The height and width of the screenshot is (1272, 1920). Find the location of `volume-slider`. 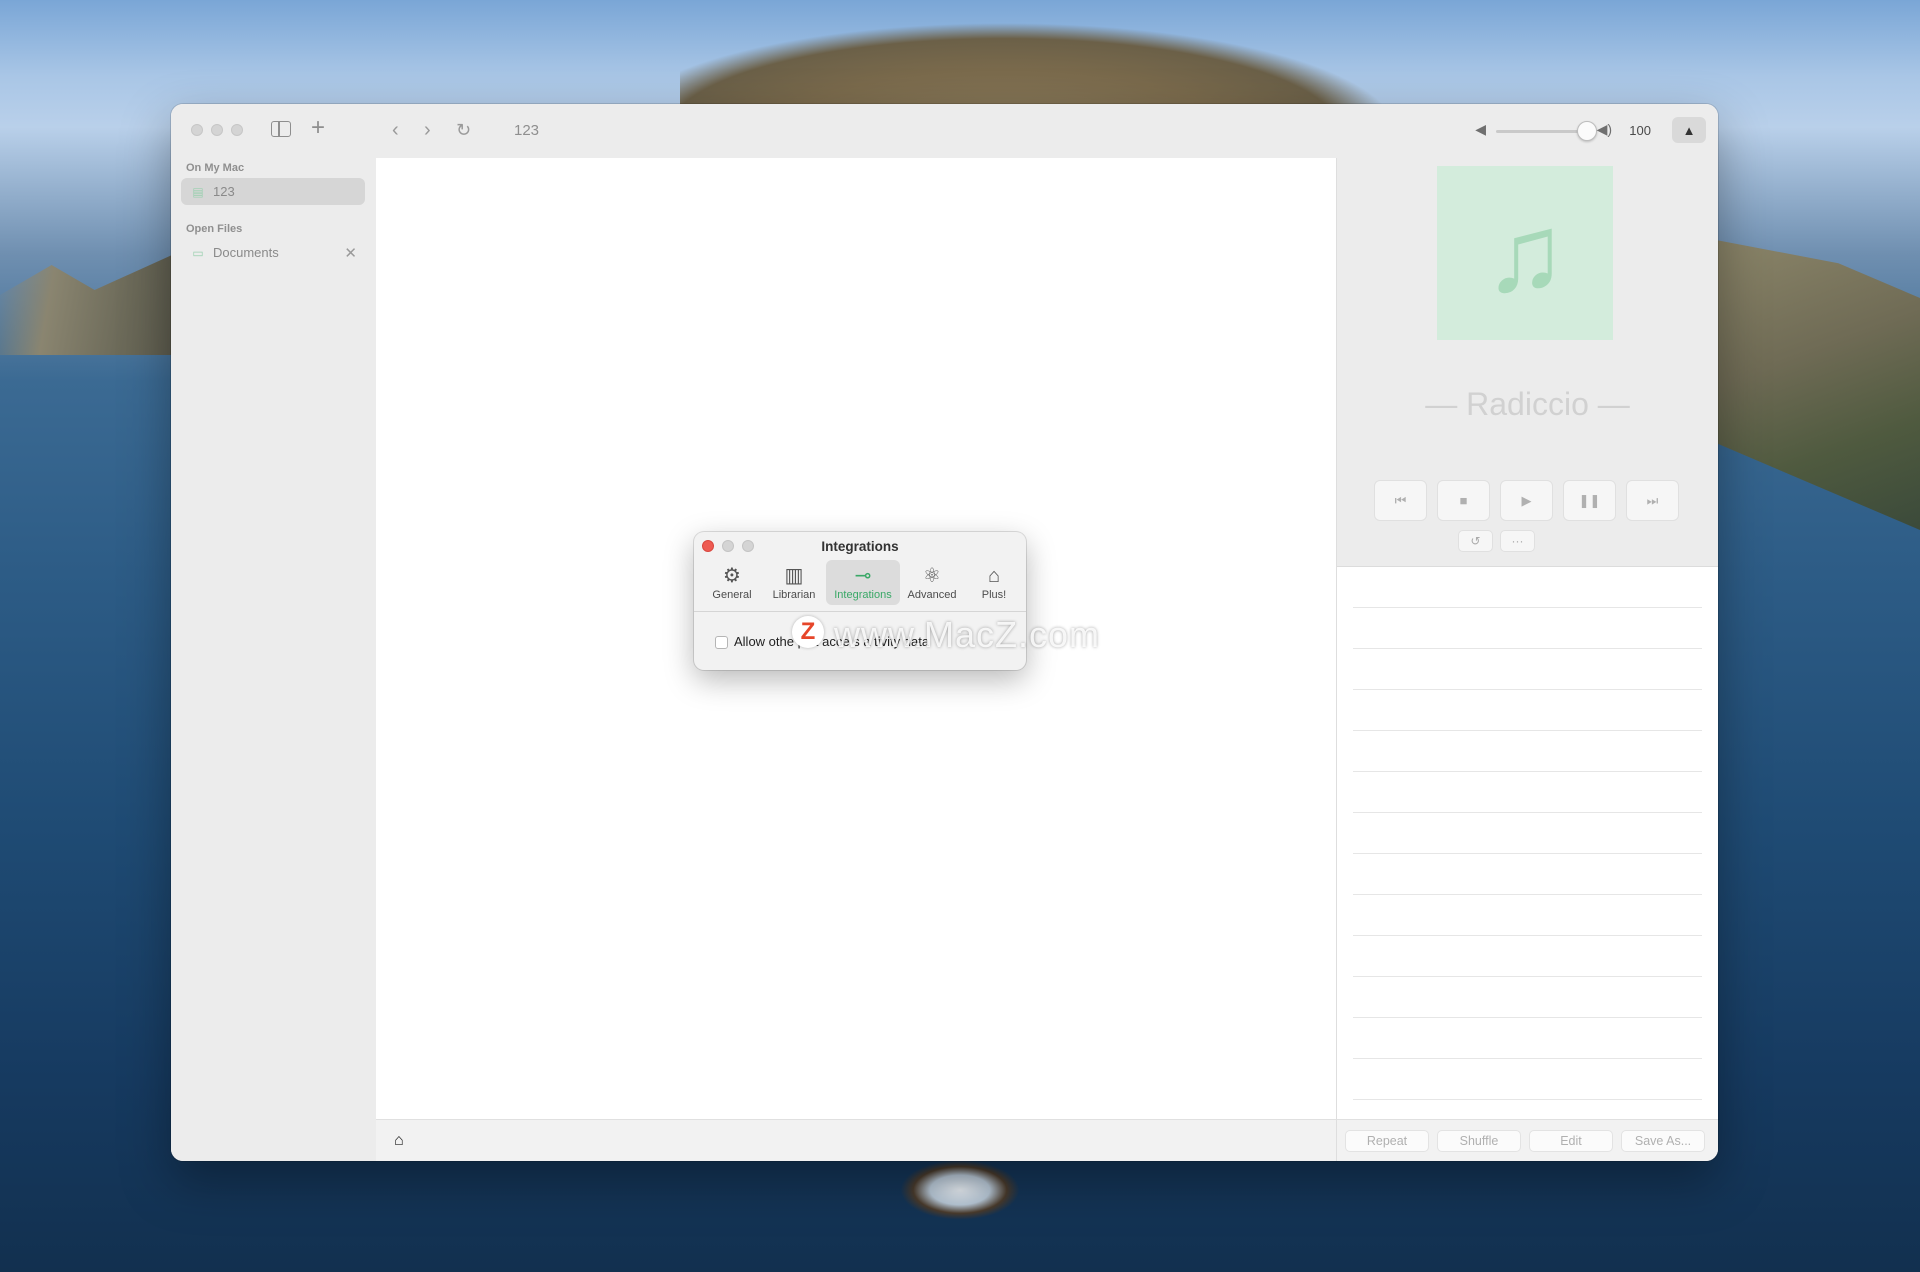

volume-slider is located at coordinates (1542, 131).